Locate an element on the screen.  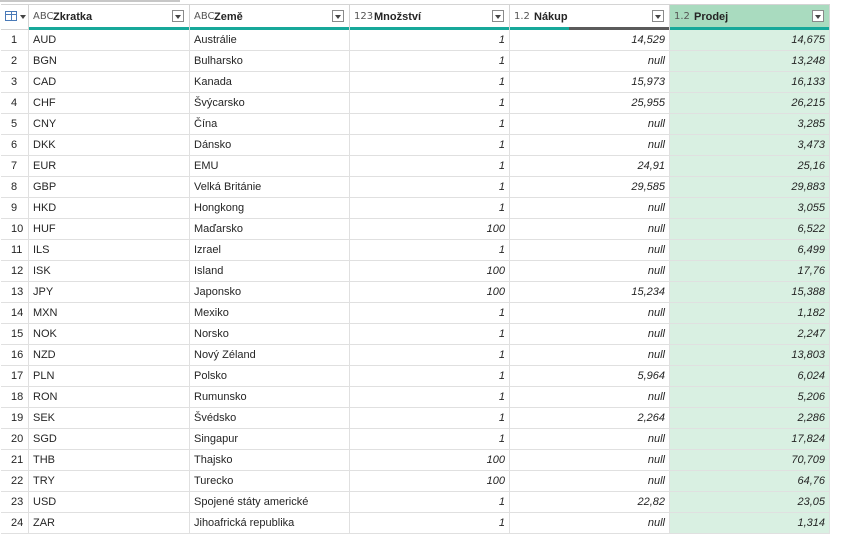
cell-zeme: Nový Zéland is located at coordinates (270, 355).